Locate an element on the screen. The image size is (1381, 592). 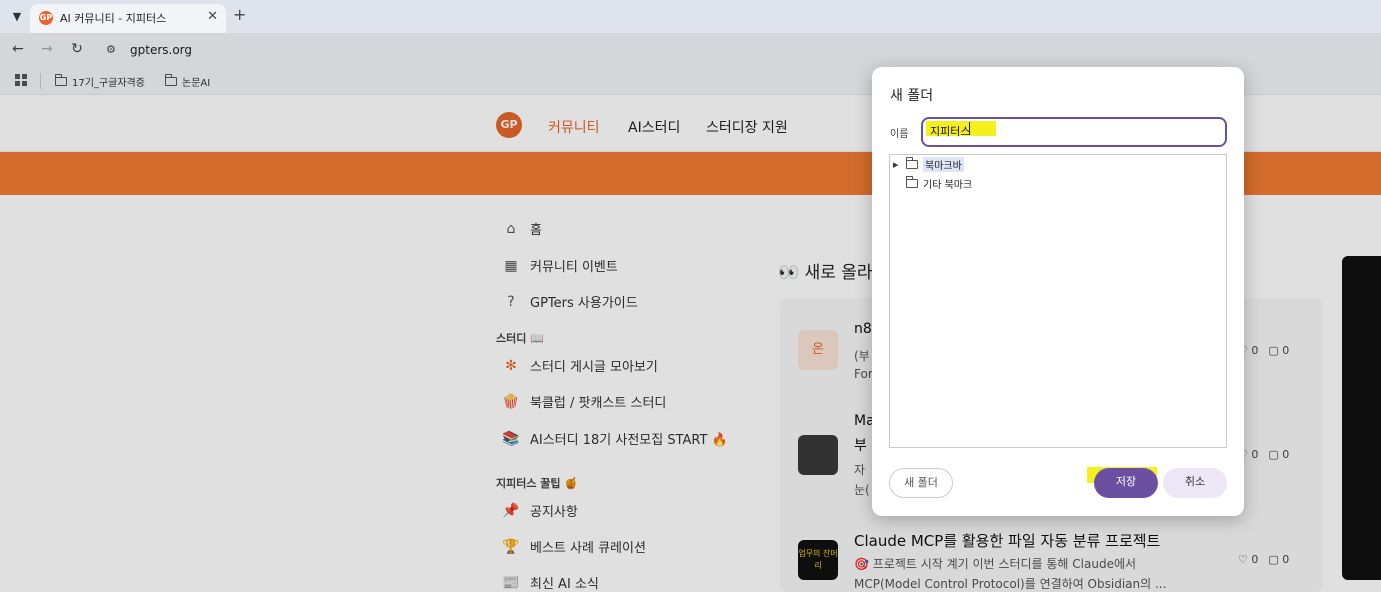
save-button: 저장 is located at coordinates (1126, 483).